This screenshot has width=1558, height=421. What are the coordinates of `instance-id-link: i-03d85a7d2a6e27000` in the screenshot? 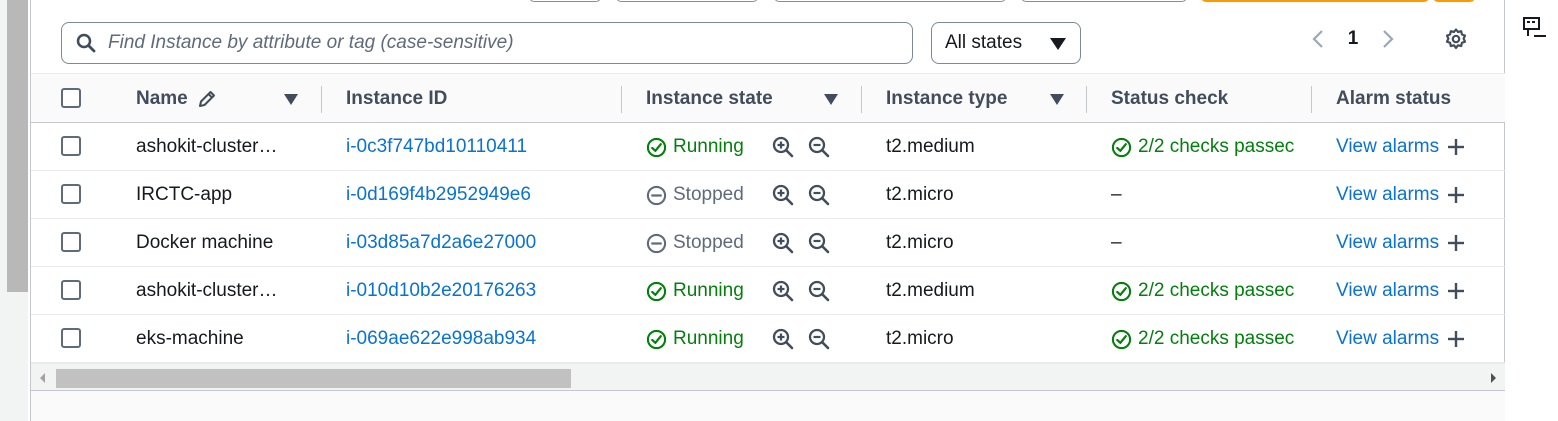 It's located at (441, 243).